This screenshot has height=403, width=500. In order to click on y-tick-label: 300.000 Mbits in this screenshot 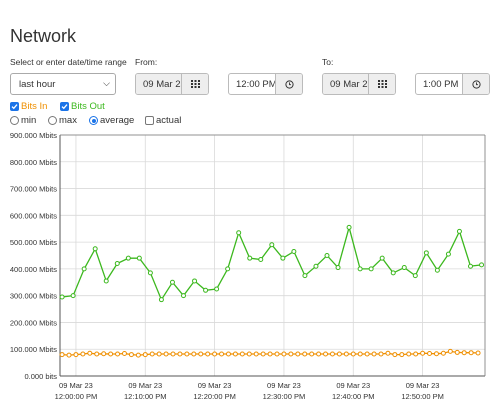, I will do `click(33, 296)`.